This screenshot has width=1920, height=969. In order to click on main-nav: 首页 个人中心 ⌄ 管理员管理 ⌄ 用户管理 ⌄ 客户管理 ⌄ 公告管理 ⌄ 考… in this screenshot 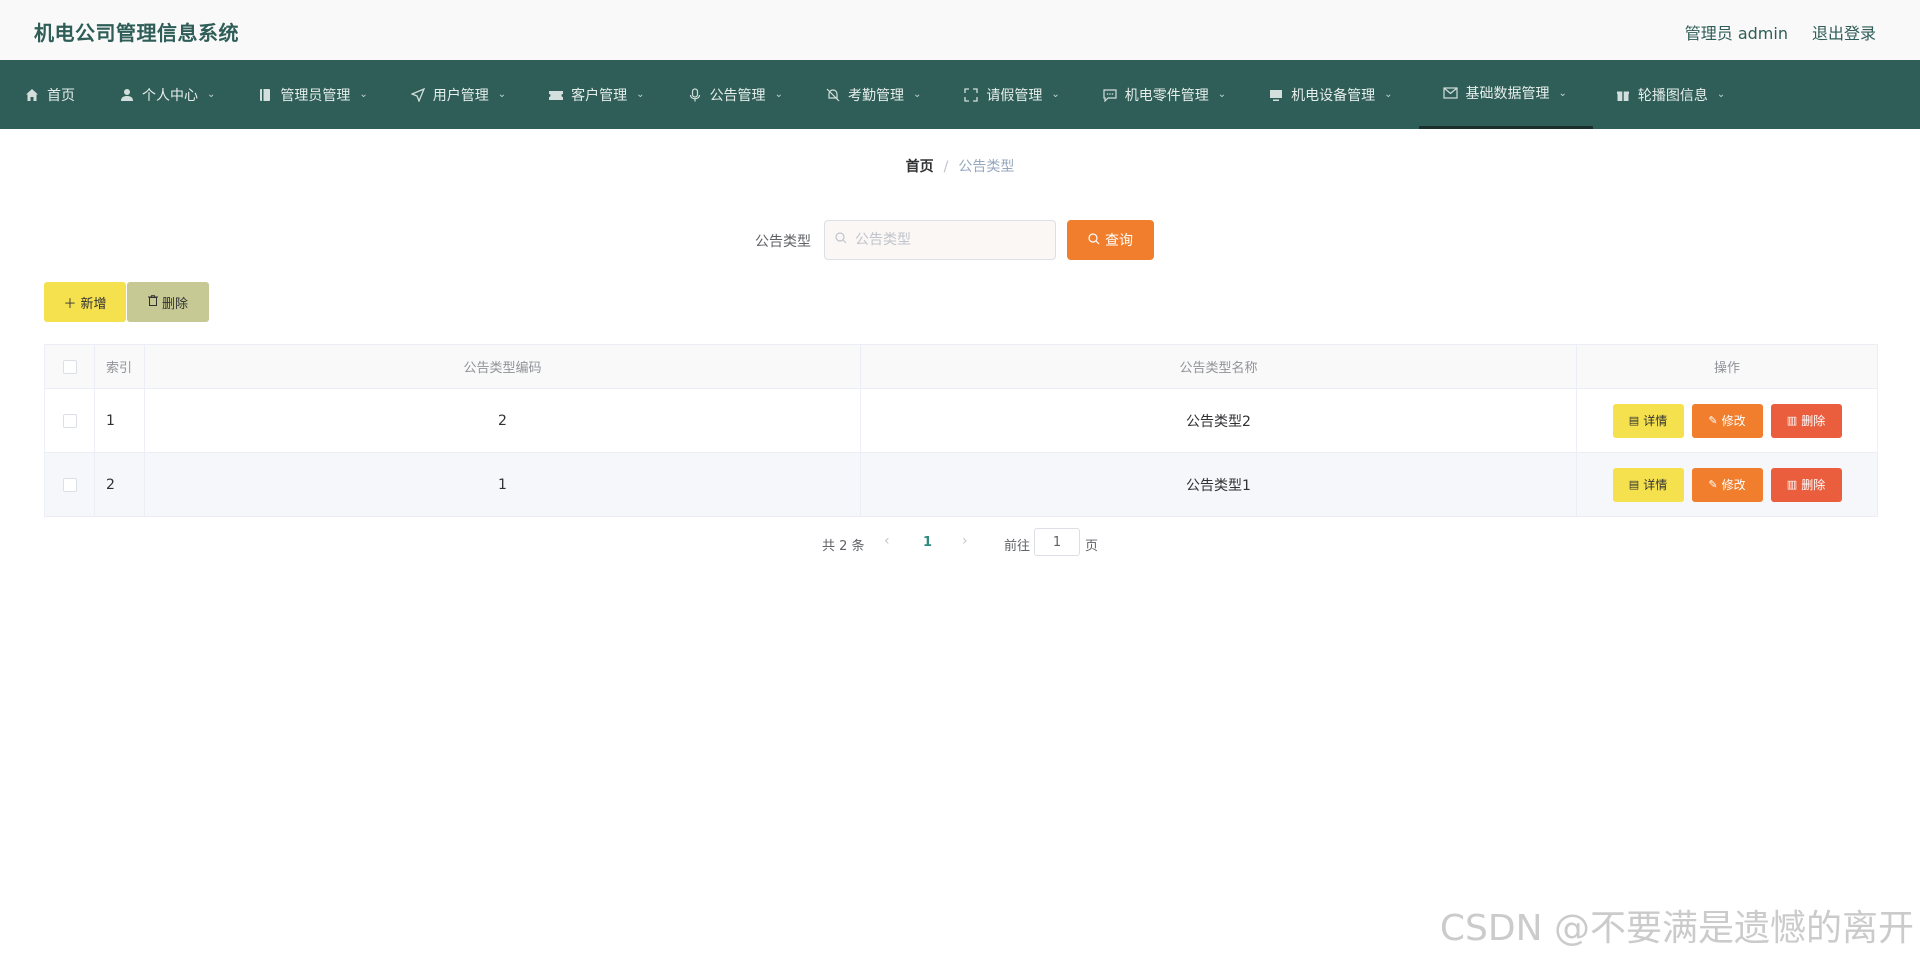, I will do `click(960, 94)`.